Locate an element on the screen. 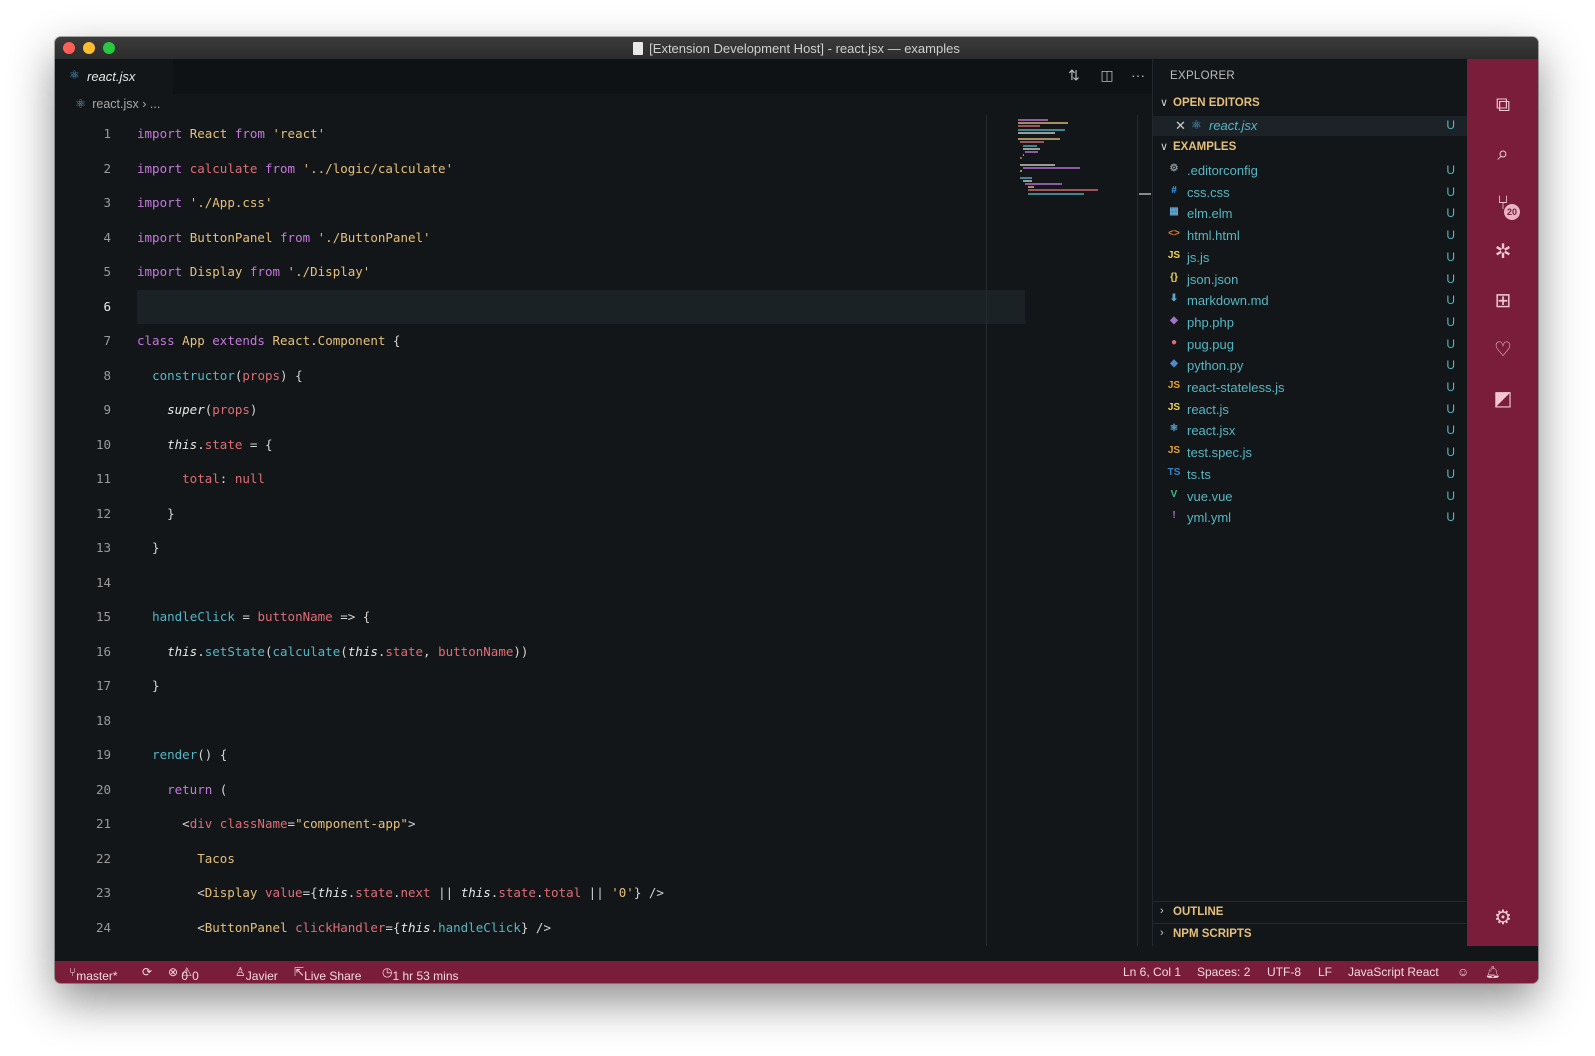 The height and width of the screenshot is (1056, 1595). search-icon: ⌕ is located at coordinates (1503, 154).